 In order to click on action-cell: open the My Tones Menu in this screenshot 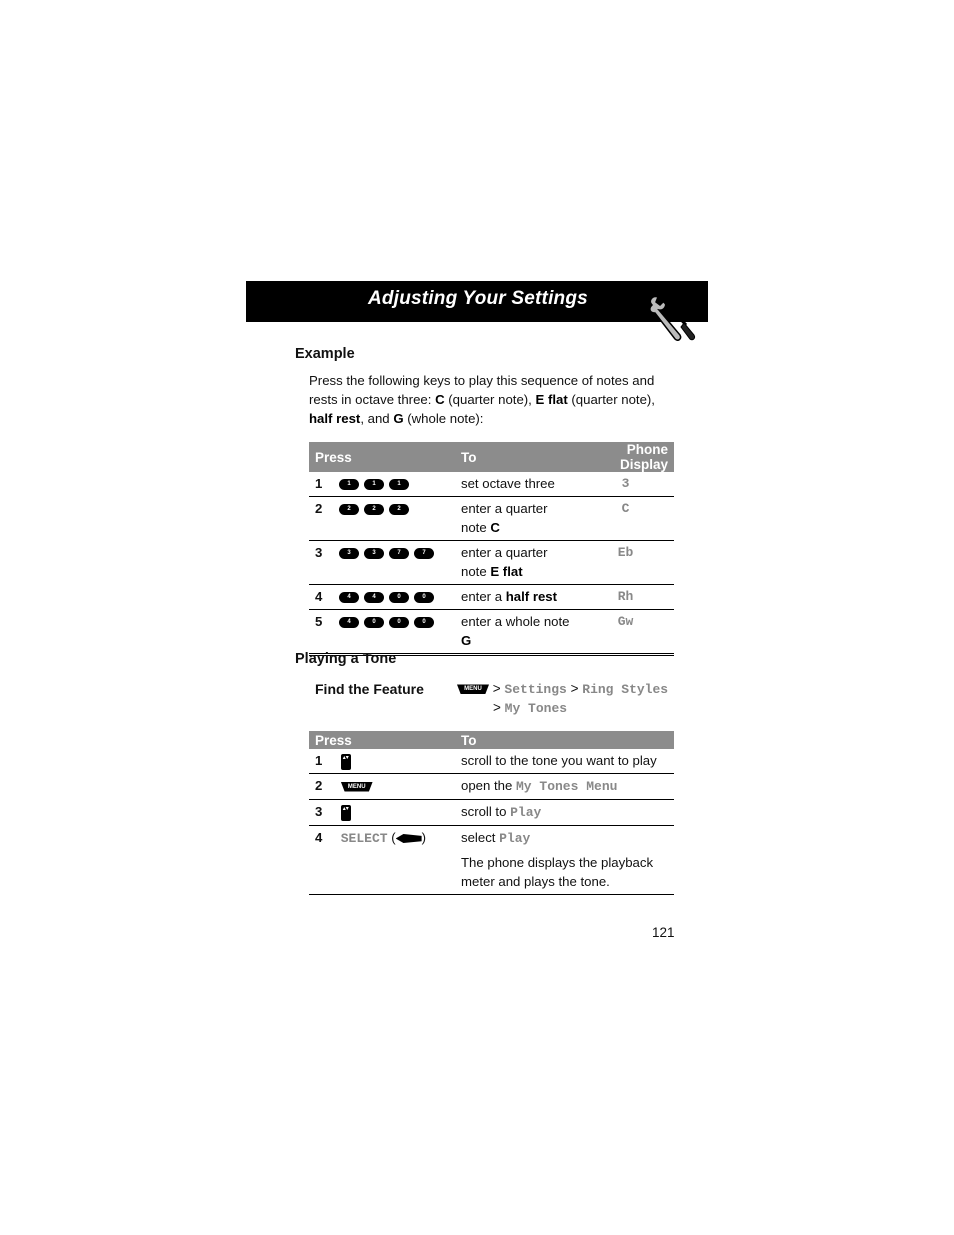, I will do `click(564, 786)`.